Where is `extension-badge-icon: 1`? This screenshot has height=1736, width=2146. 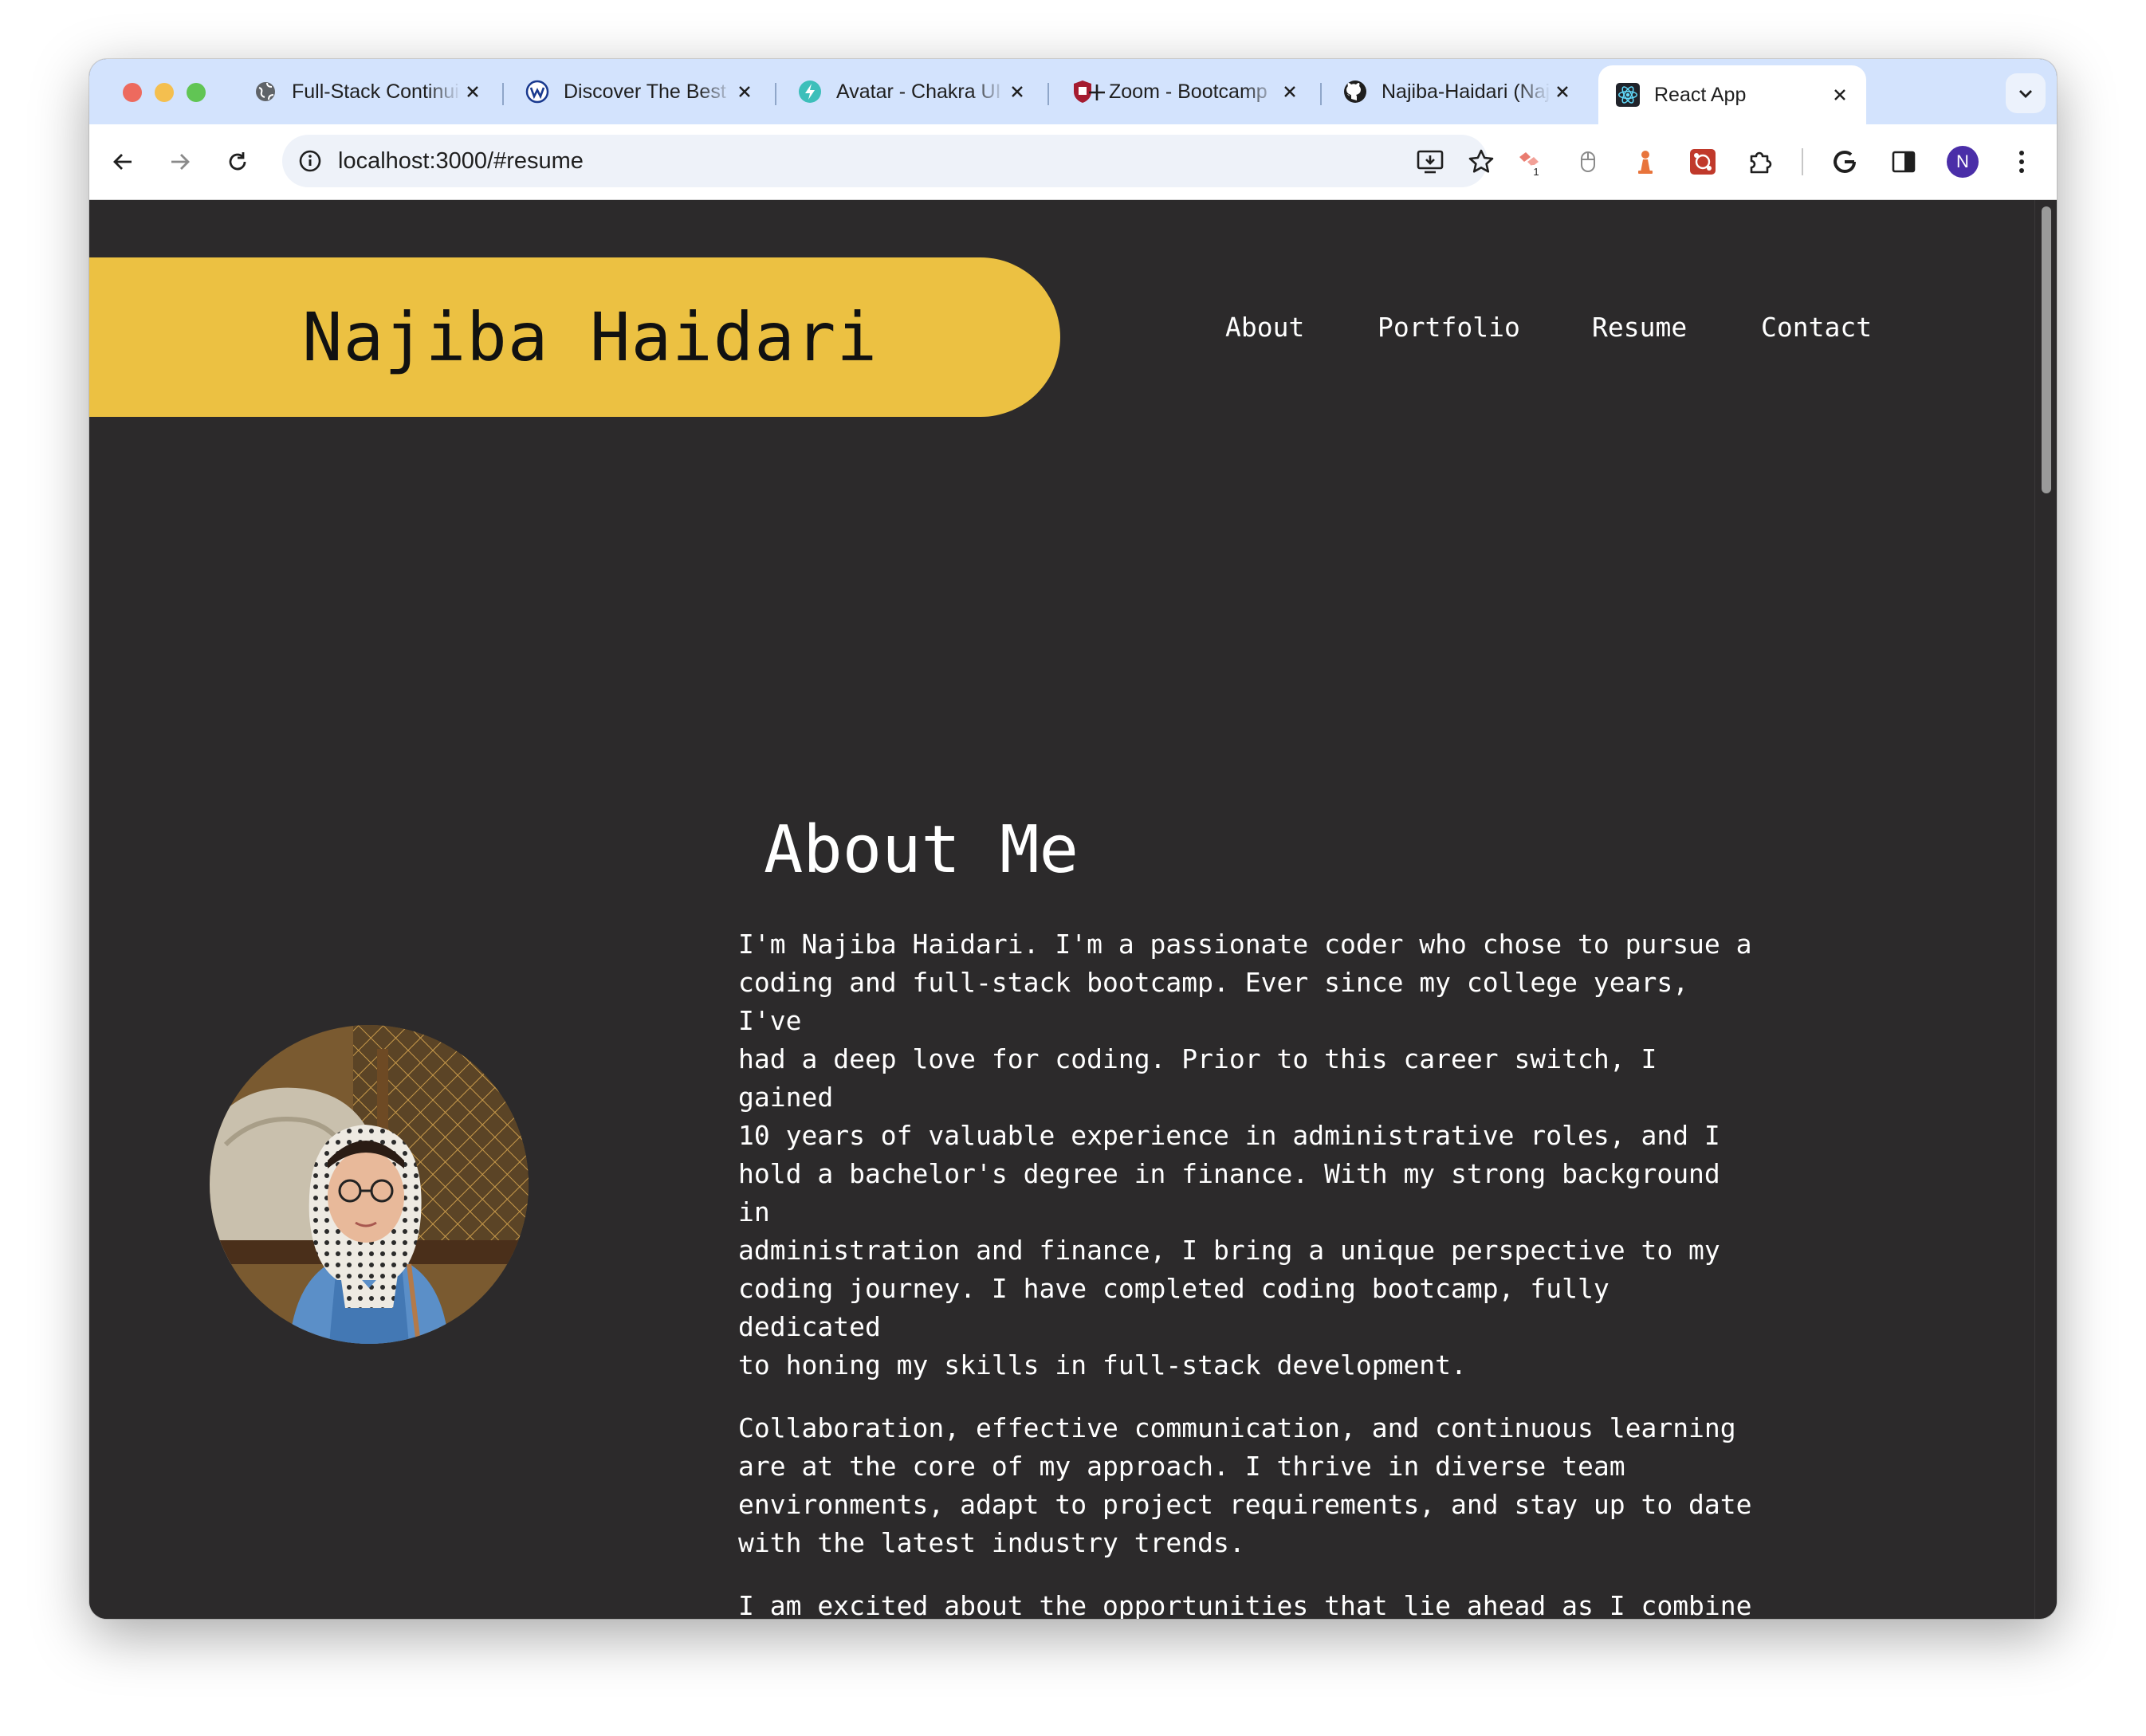 extension-badge-icon: 1 is located at coordinates (1530, 161).